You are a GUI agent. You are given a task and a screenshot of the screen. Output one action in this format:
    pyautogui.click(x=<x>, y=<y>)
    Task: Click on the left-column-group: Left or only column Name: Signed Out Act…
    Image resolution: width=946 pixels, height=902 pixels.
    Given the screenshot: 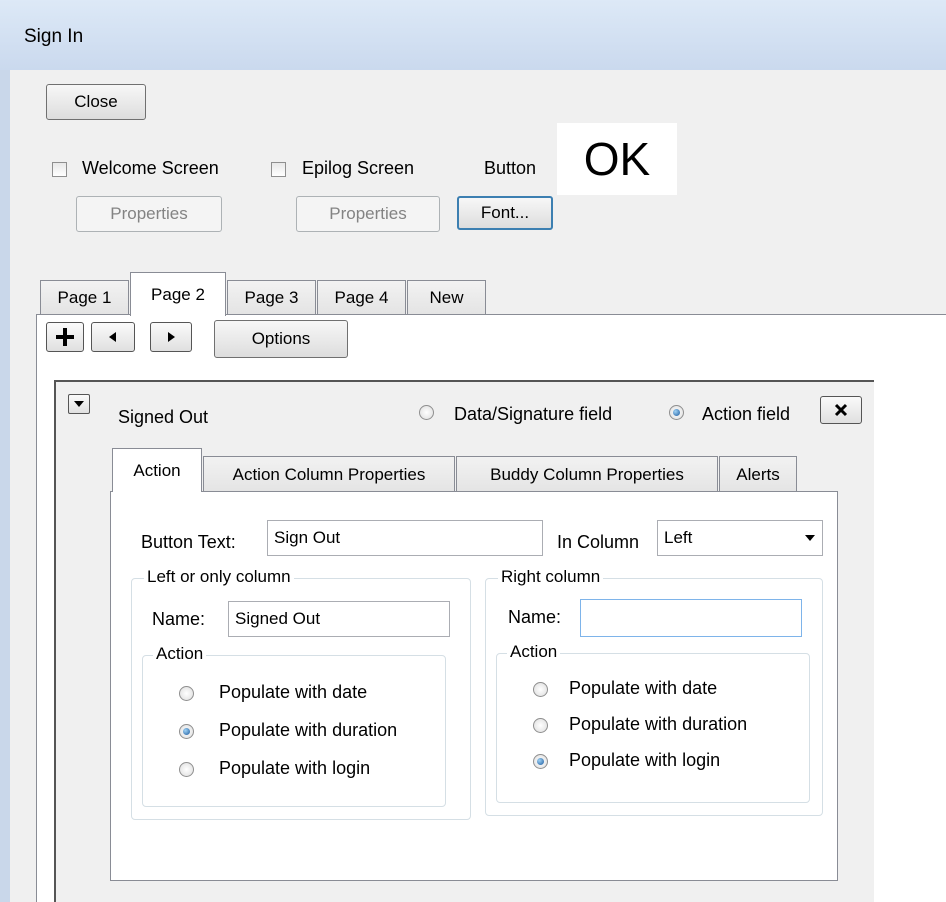 What is the action you would take?
    pyautogui.click(x=301, y=693)
    